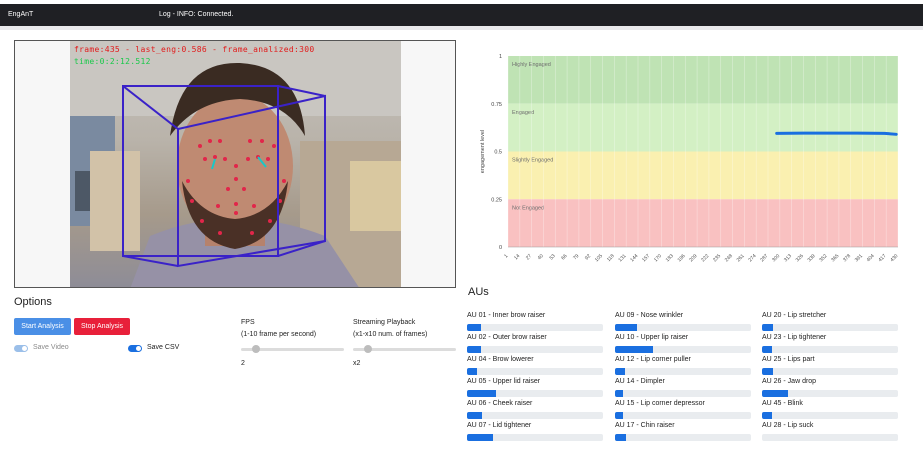 The height and width of the screenshot is (450, 923). What do you see at coordinates (553, 257) in the screenshot?
I see `chart-x-tick-label: 53` at bounding box center [553, 257].